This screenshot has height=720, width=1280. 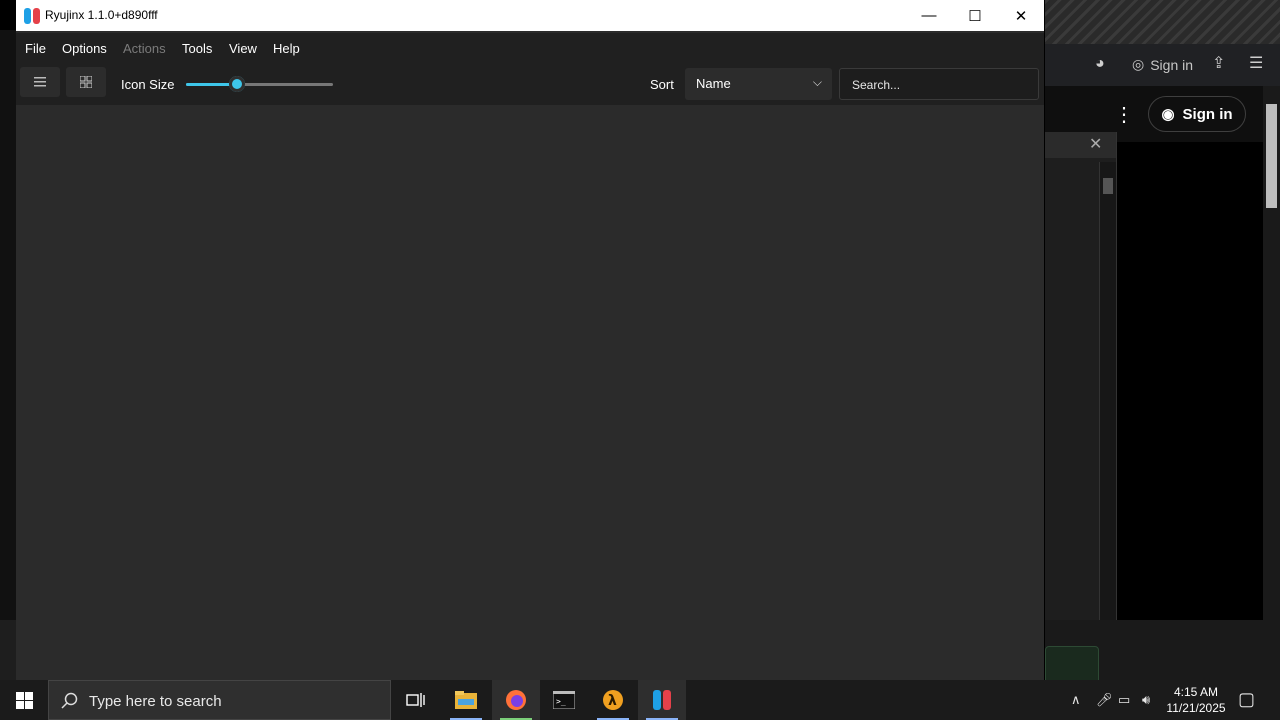 I want to click on search-box, so click(x=939, y=84).